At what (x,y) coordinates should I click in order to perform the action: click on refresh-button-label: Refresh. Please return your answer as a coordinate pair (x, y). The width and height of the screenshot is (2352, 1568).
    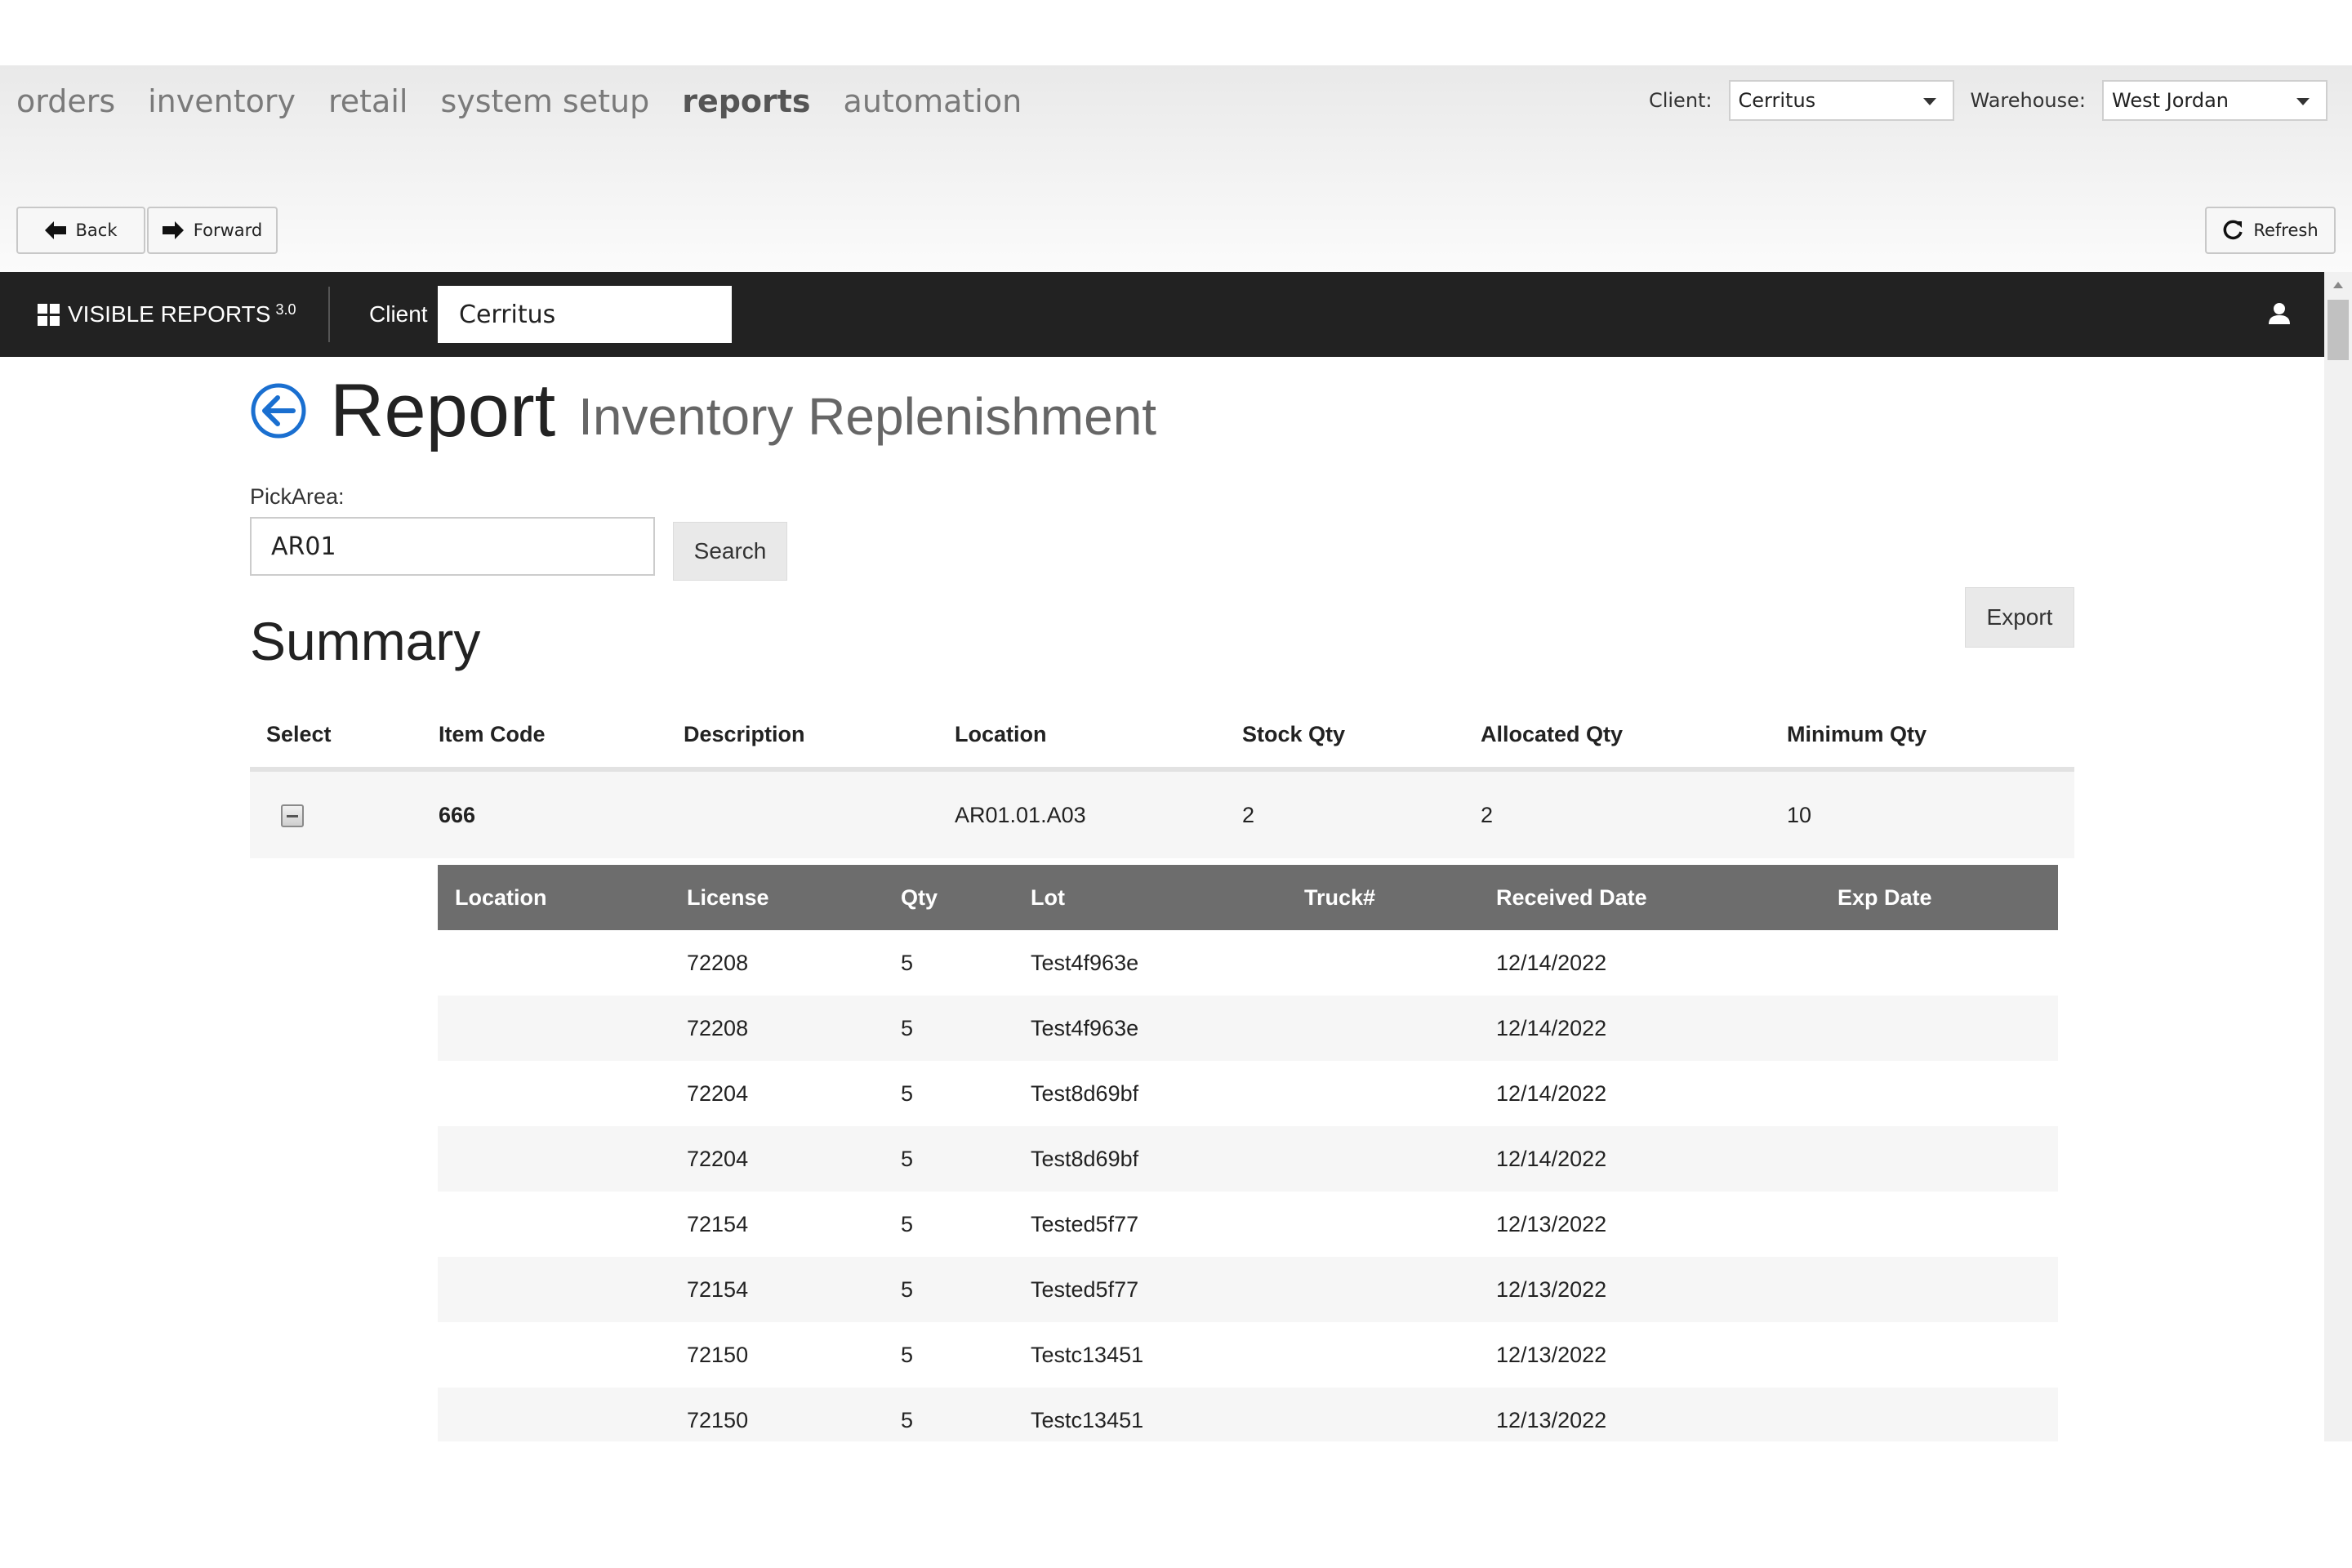
    Looking at the image, I should click on (2286, 230).